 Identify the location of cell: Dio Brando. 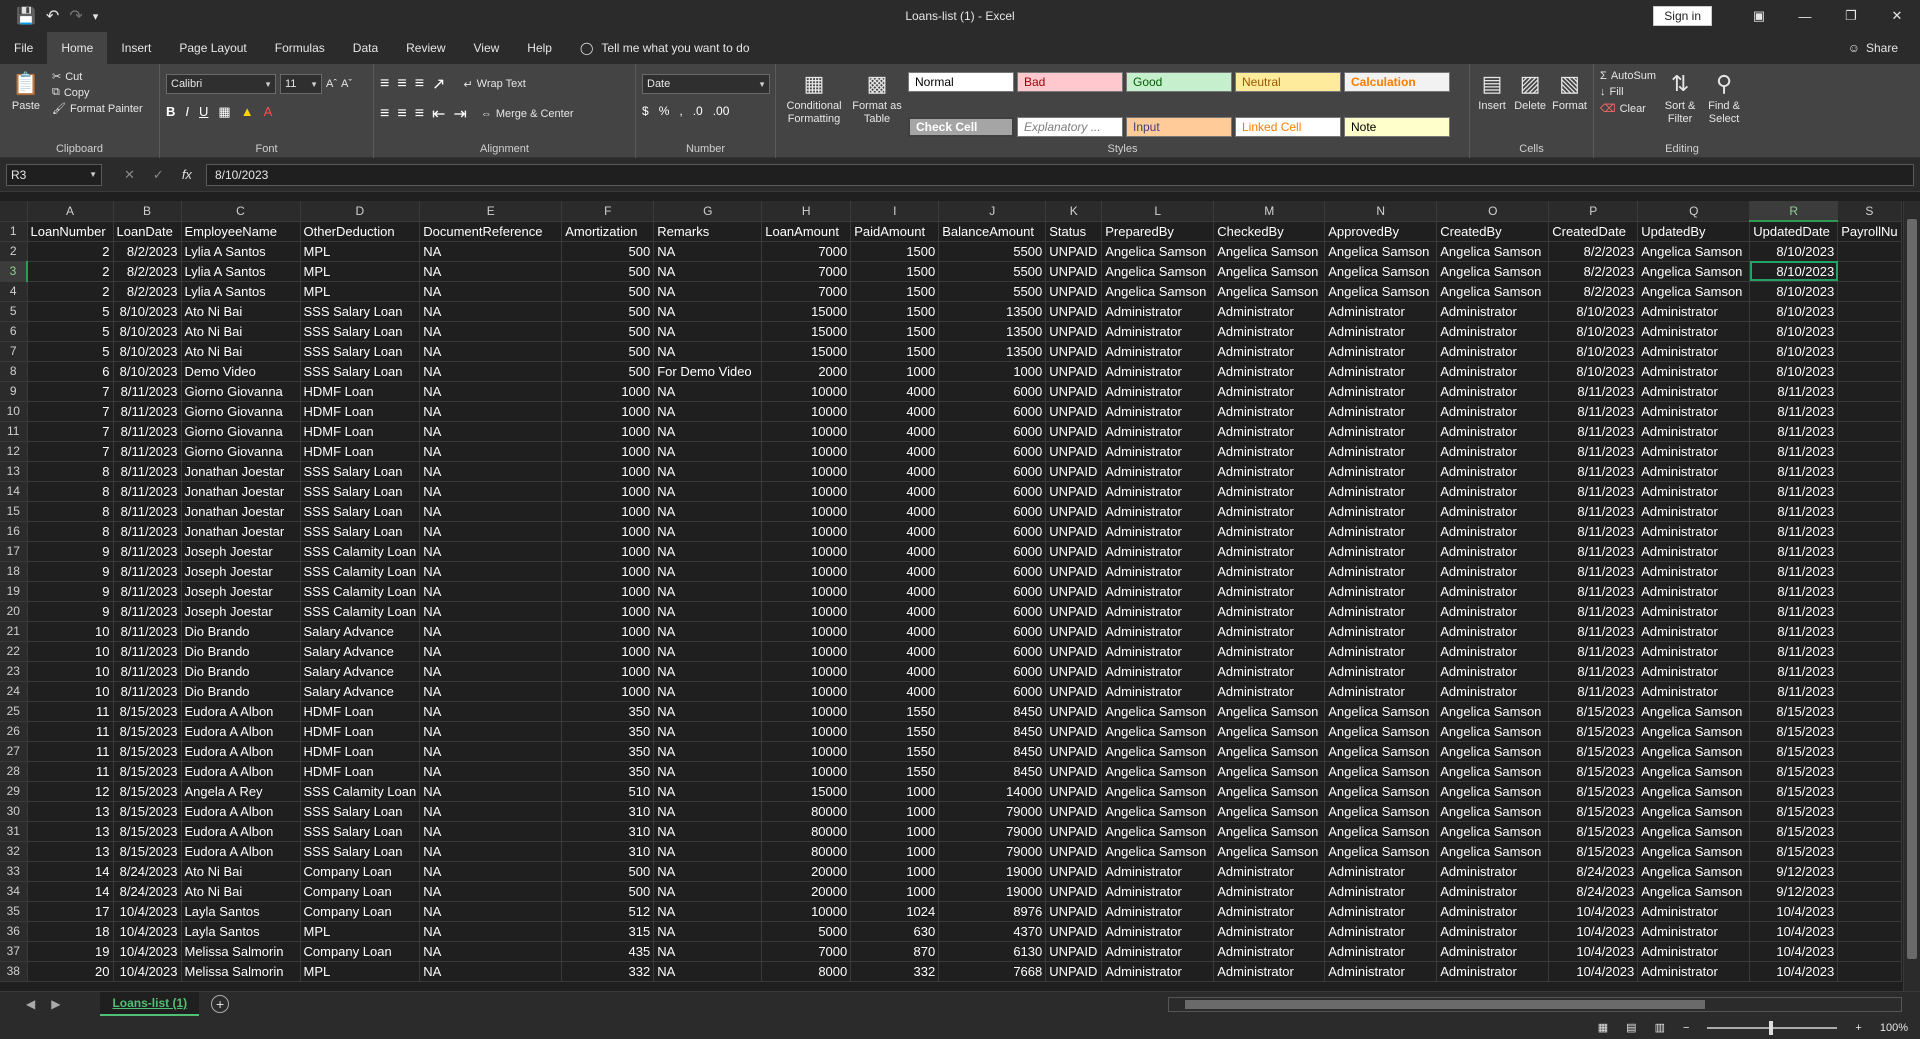
(241, 691).